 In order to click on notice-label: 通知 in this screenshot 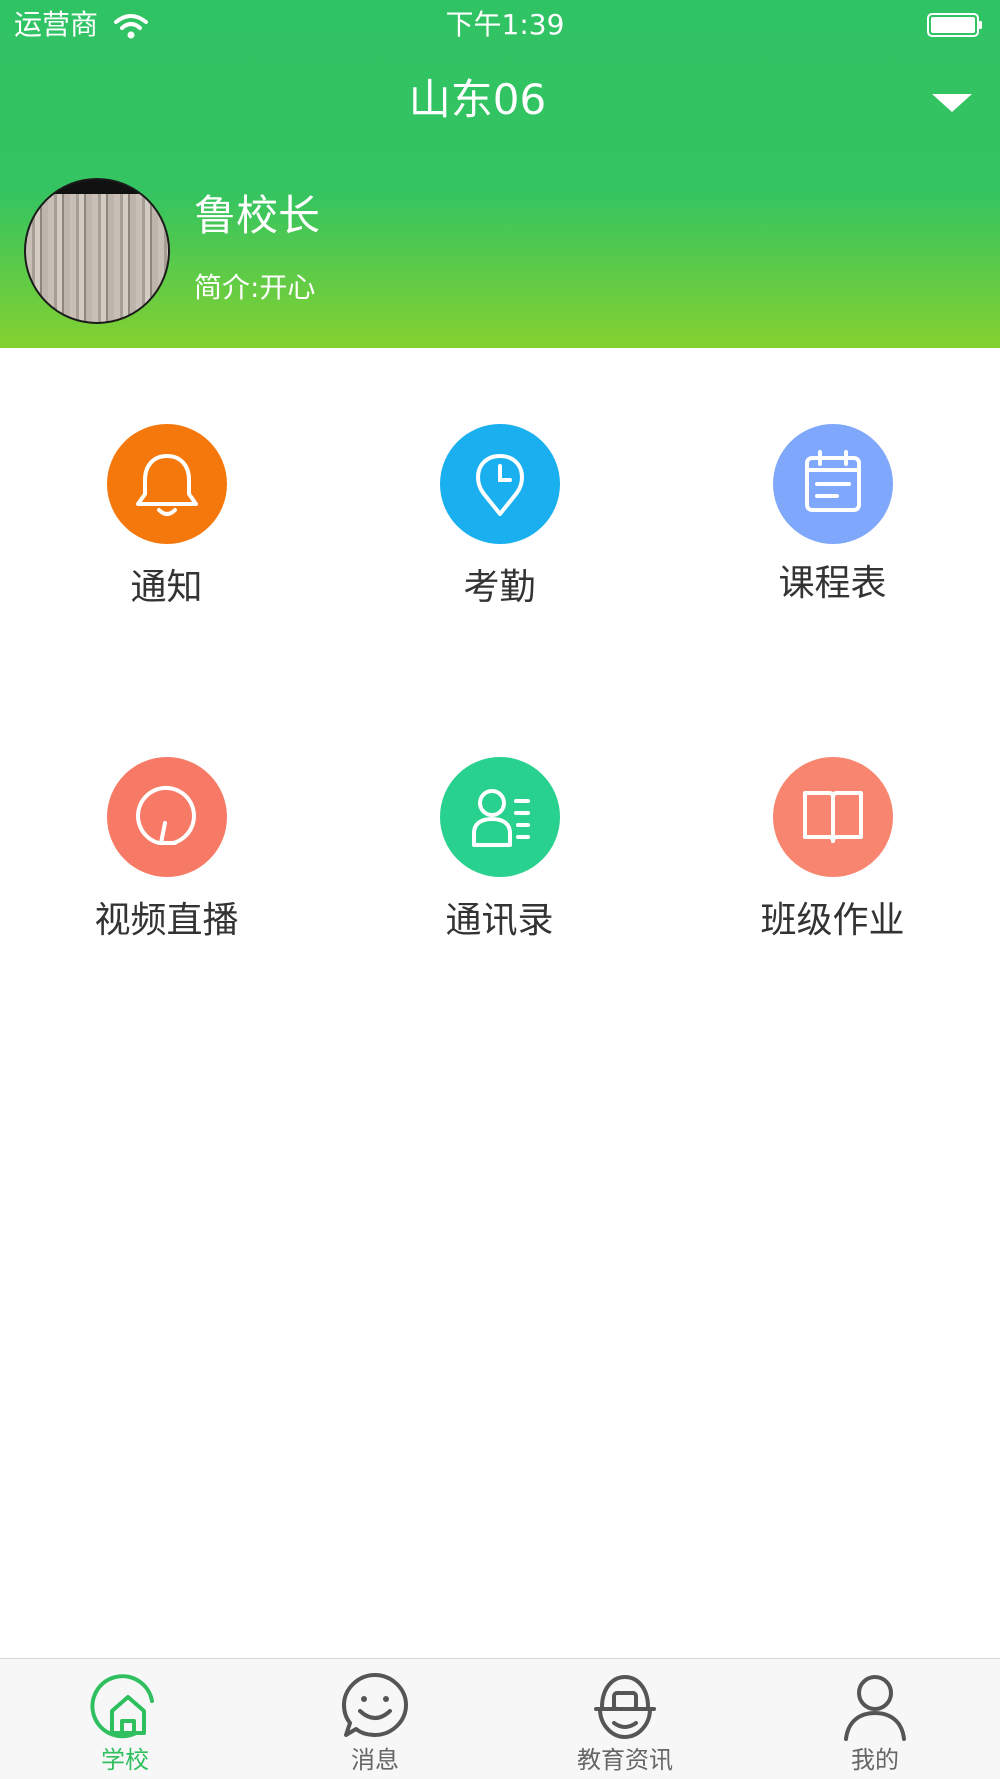, I will do `click(166, 587)`.